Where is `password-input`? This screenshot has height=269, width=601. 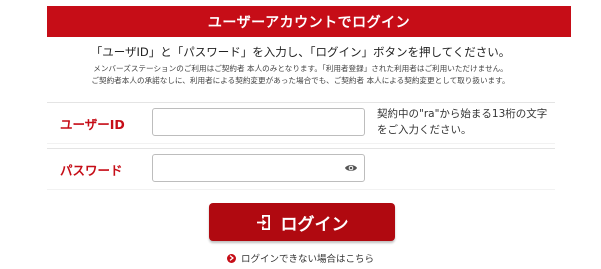 password-input is located at coordinates (258, 168).